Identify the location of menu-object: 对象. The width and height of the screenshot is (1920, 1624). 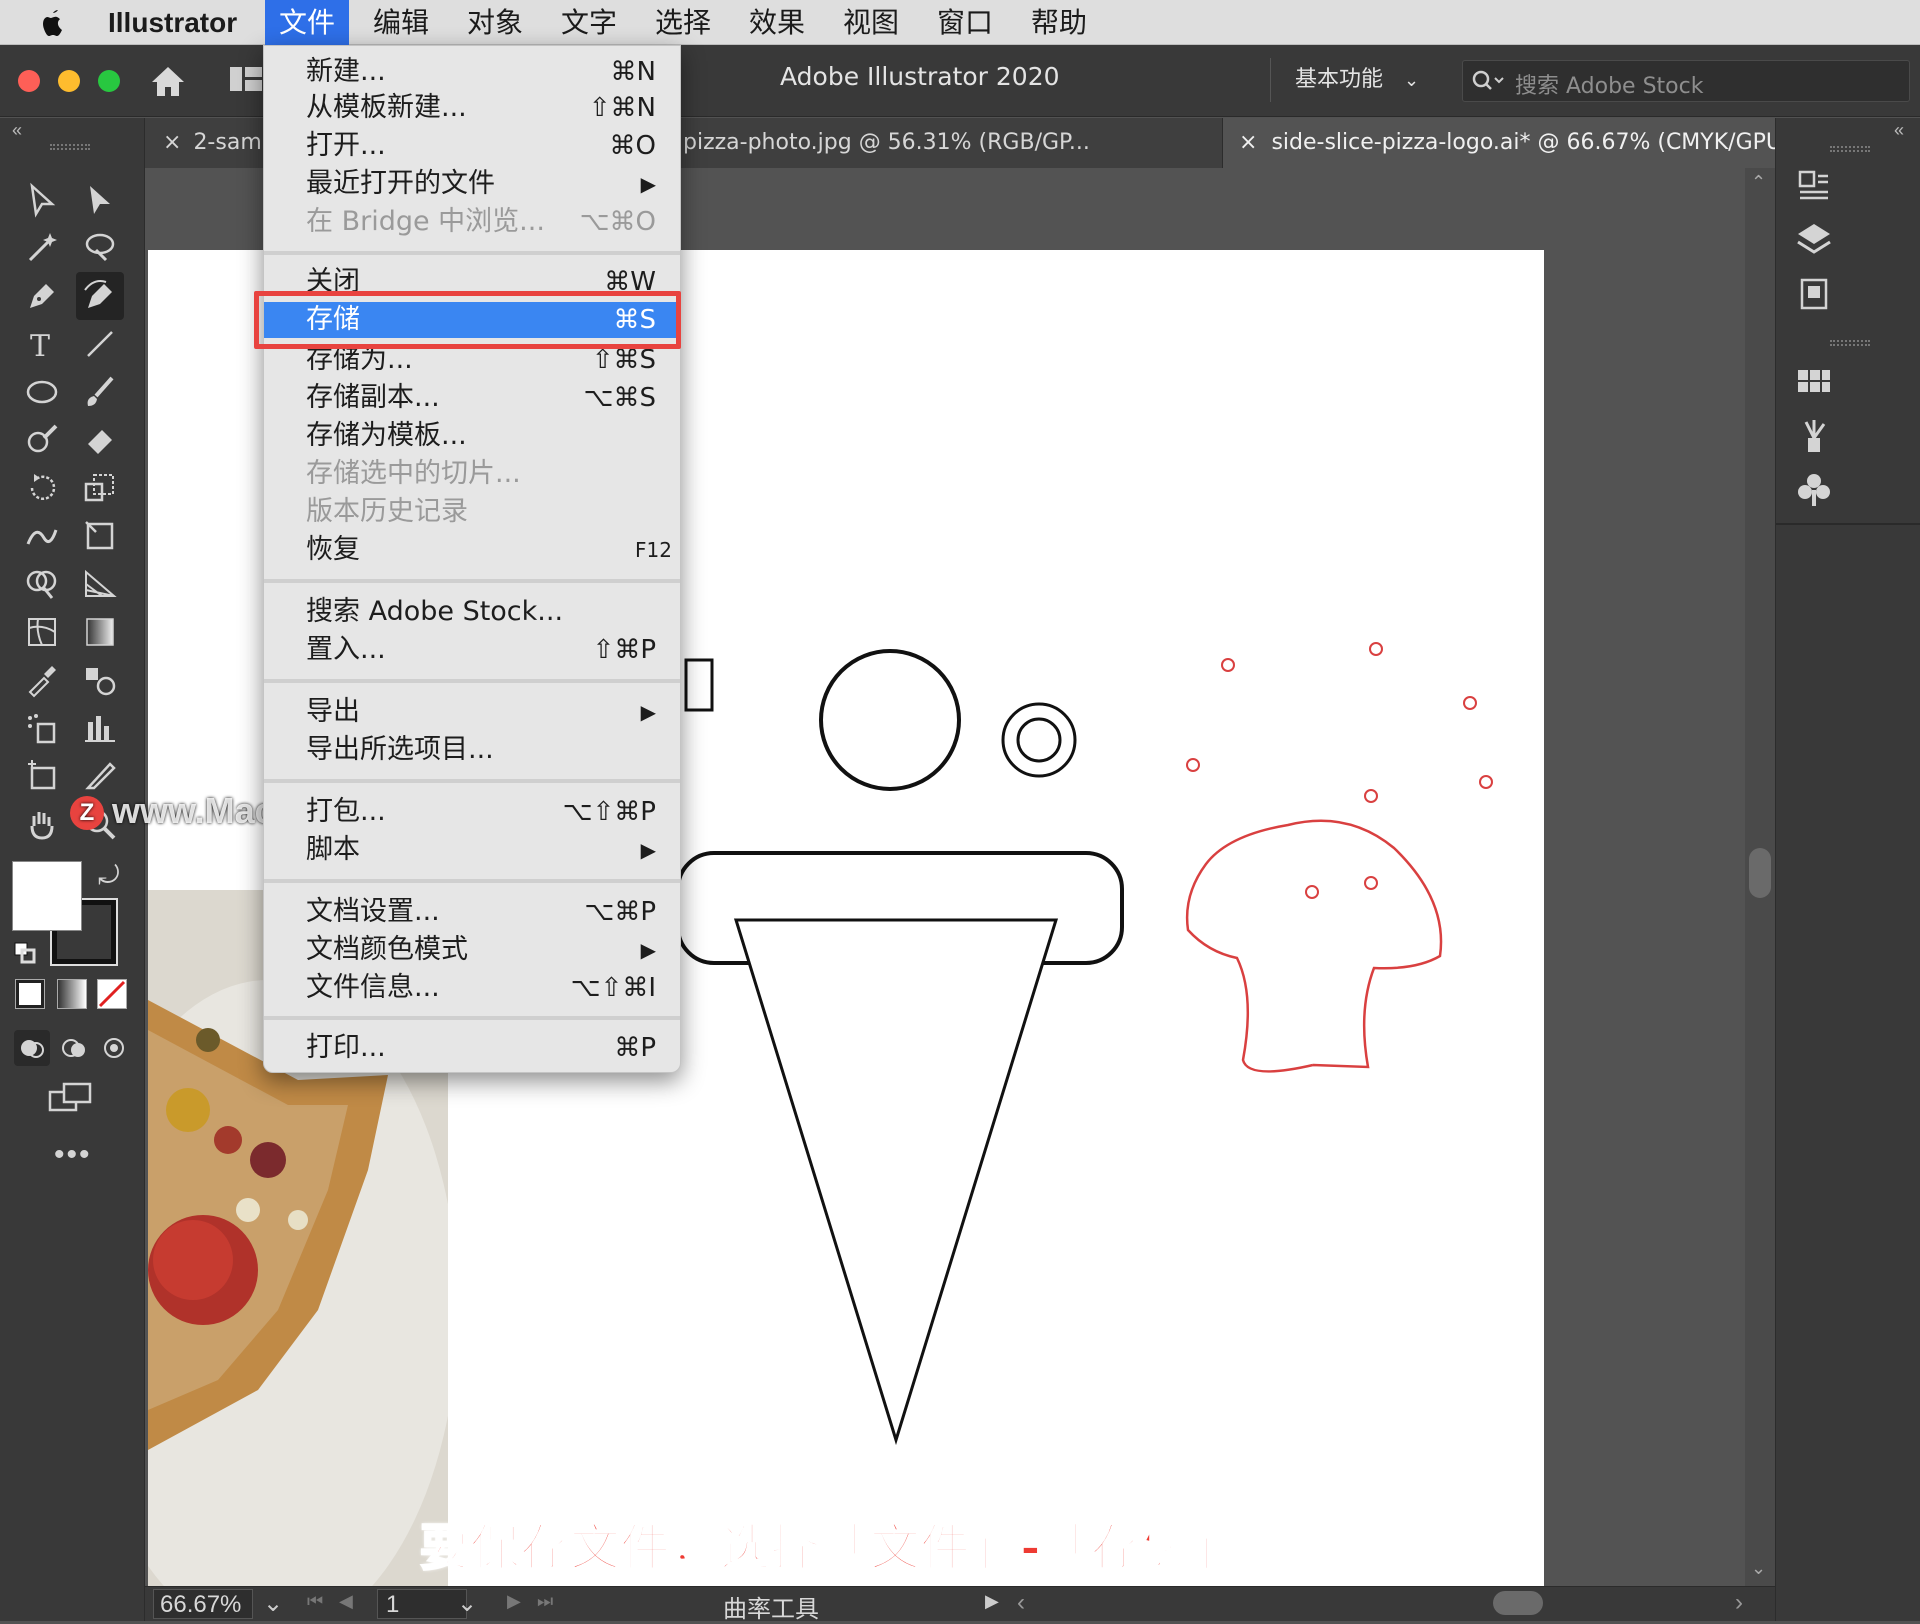
(495, 22).